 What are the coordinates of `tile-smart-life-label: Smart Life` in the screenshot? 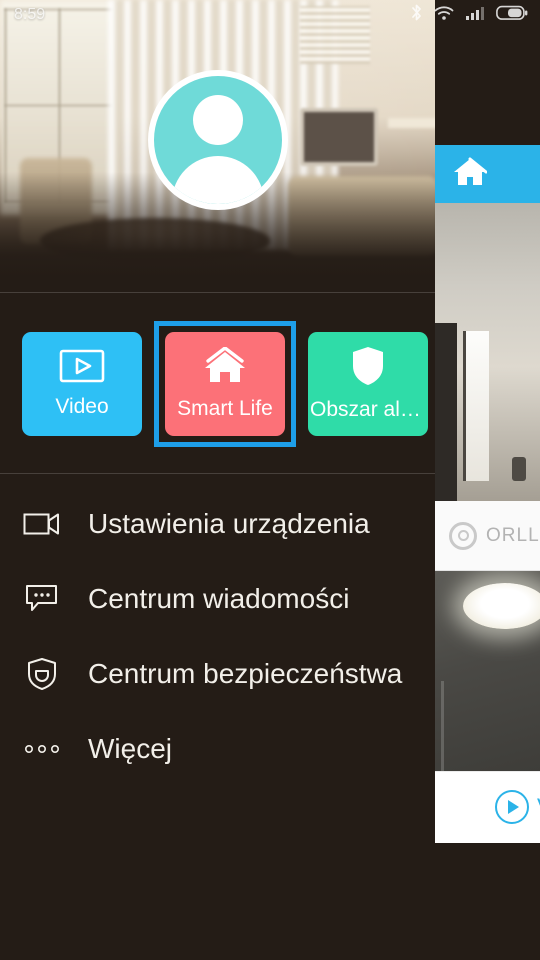 It's located at (225, 408).